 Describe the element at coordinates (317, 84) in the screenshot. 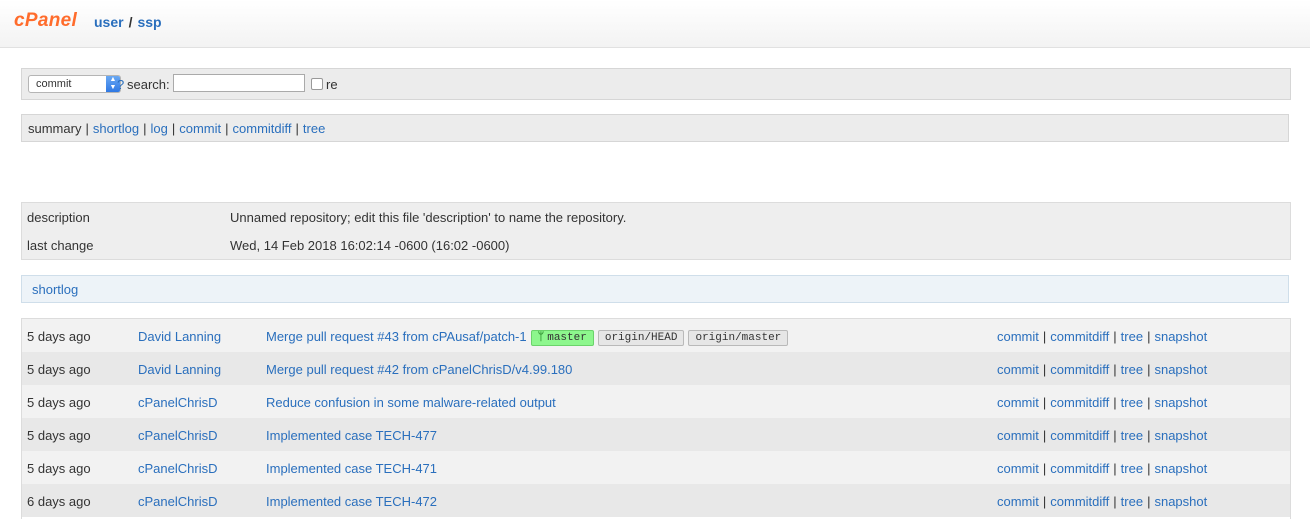

I see `regex-checkbox` at that location.